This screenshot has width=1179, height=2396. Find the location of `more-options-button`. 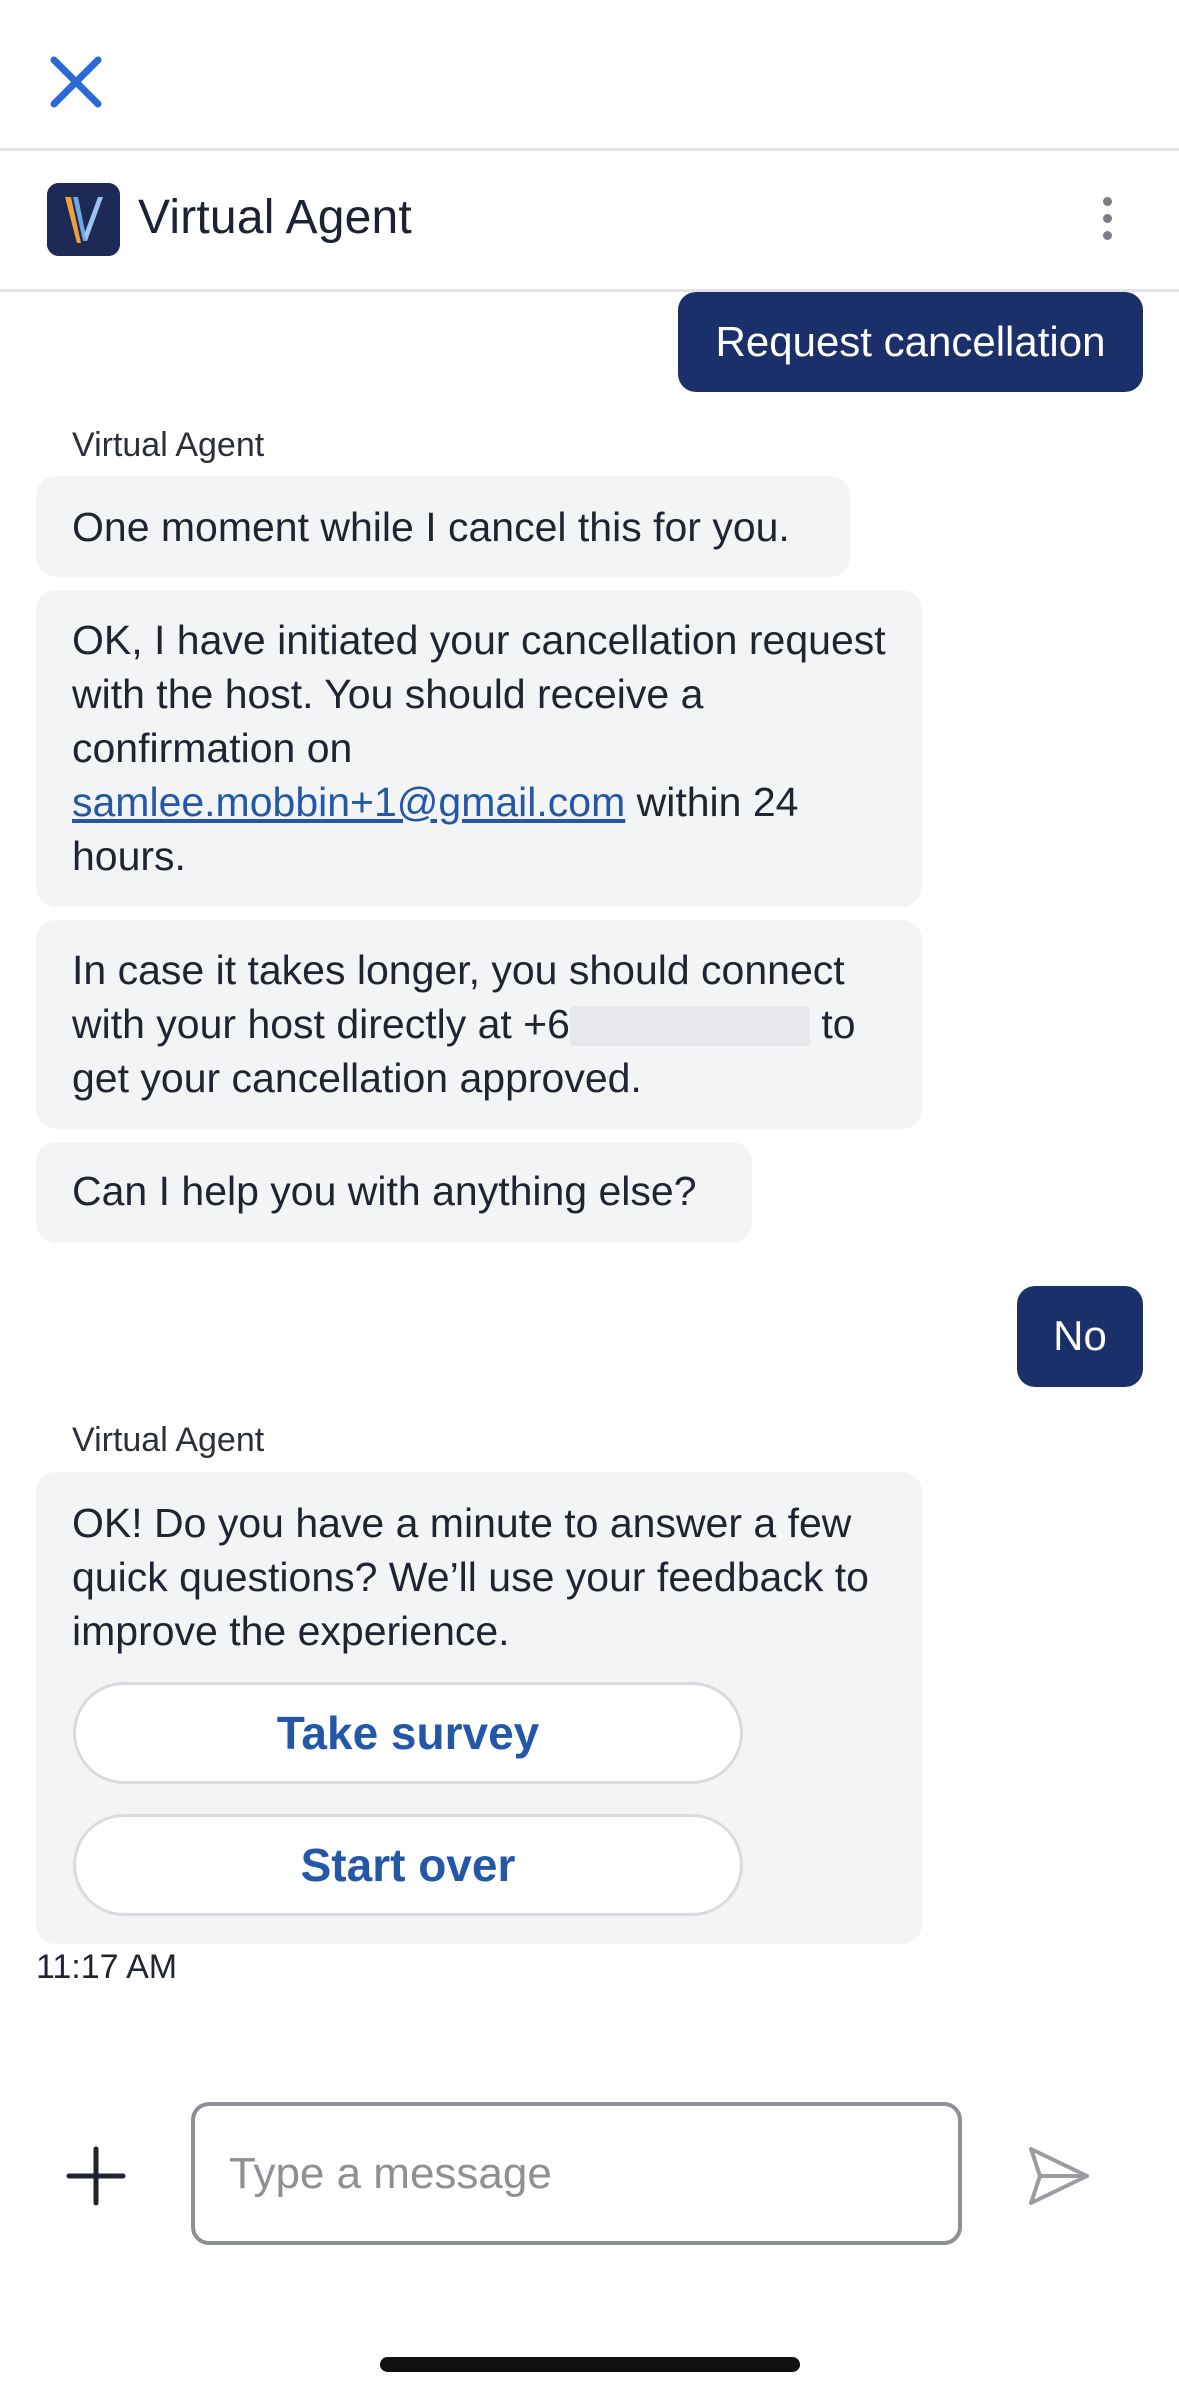

more-options-button is located at coordinates (1107, 220).